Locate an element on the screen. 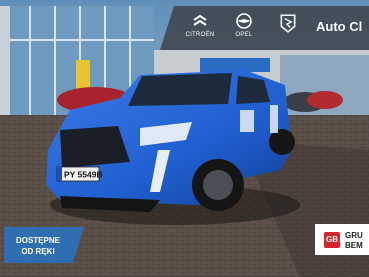 This screenshot has height=277, width=369. group-logo-line-1: GRU is located at coordinates (354, 235).